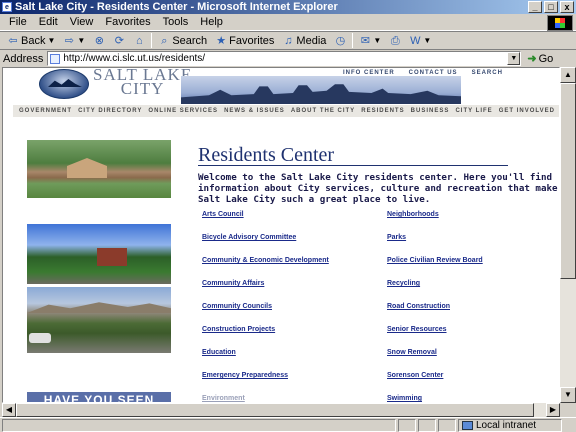  Describe the element at coordinates (199, 425) in the screenshot. I see `status-text-panel` at that location.